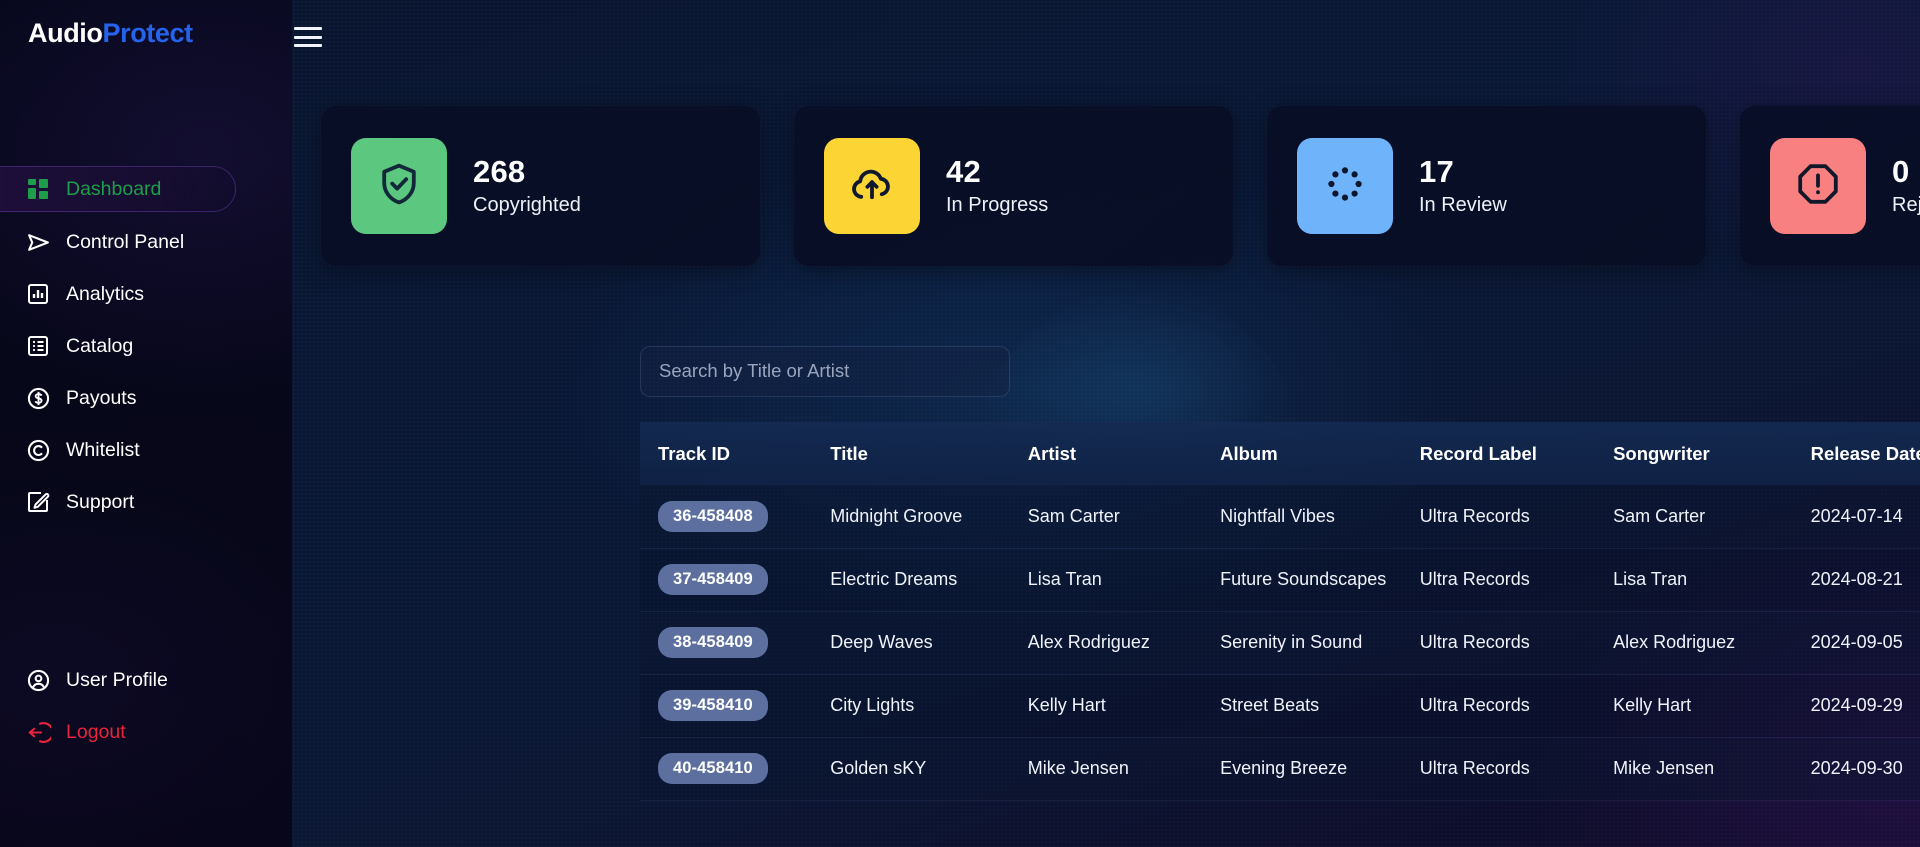  What do you see at coordinates (1124, 453) in the screenshot?
I see `column-header-artist: Artist` at bounding box center [1124, 453].